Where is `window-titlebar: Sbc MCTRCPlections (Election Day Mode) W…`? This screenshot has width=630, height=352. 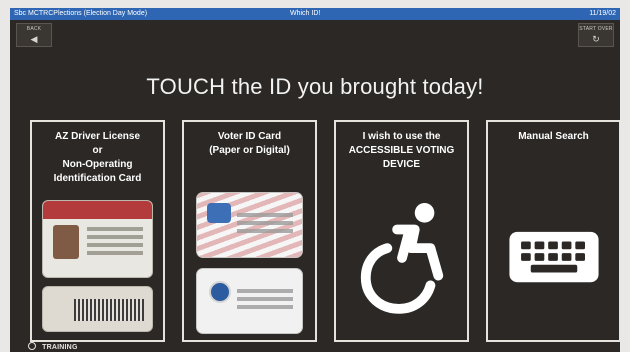
window-titlebar: Sbc MCTRCPlections (Election Day Mode) W… is located at coordinates (315, 14).